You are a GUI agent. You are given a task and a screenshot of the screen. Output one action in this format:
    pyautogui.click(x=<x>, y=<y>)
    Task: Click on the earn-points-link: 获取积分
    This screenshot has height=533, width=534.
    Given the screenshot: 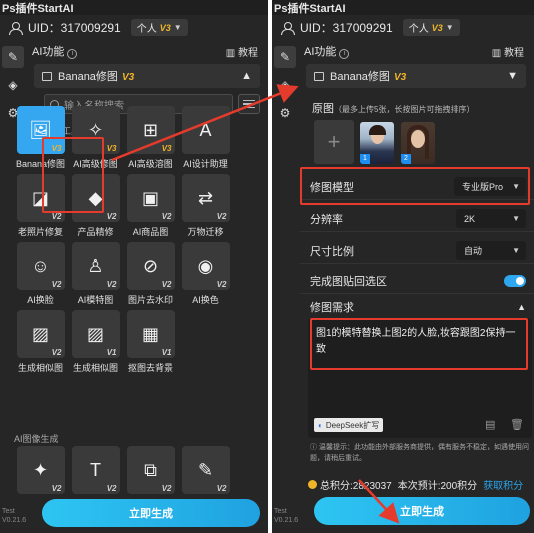 What is the action you would take?
    pyautogui.click(x=503, y=484)
    